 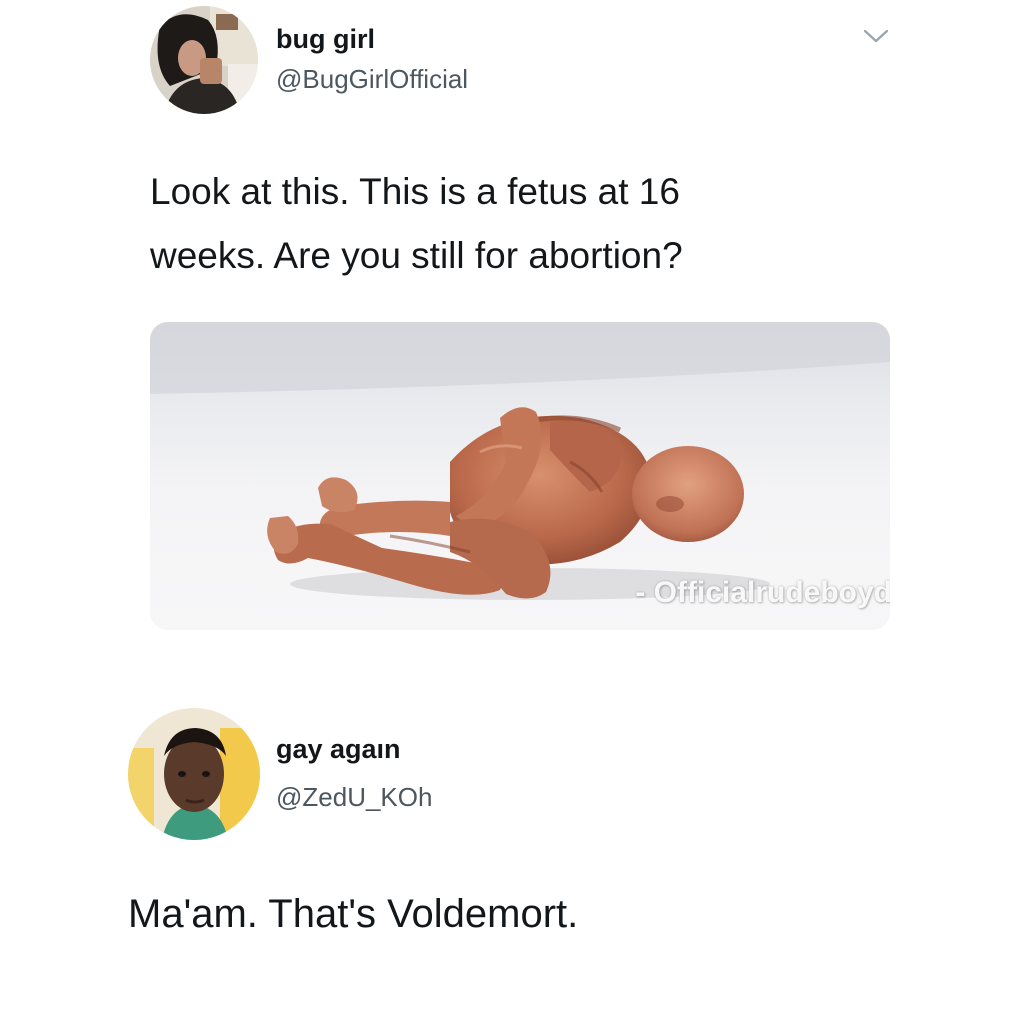 I want to click on author-handle: @BugGirlOfficial, so click(x=372, y=79).